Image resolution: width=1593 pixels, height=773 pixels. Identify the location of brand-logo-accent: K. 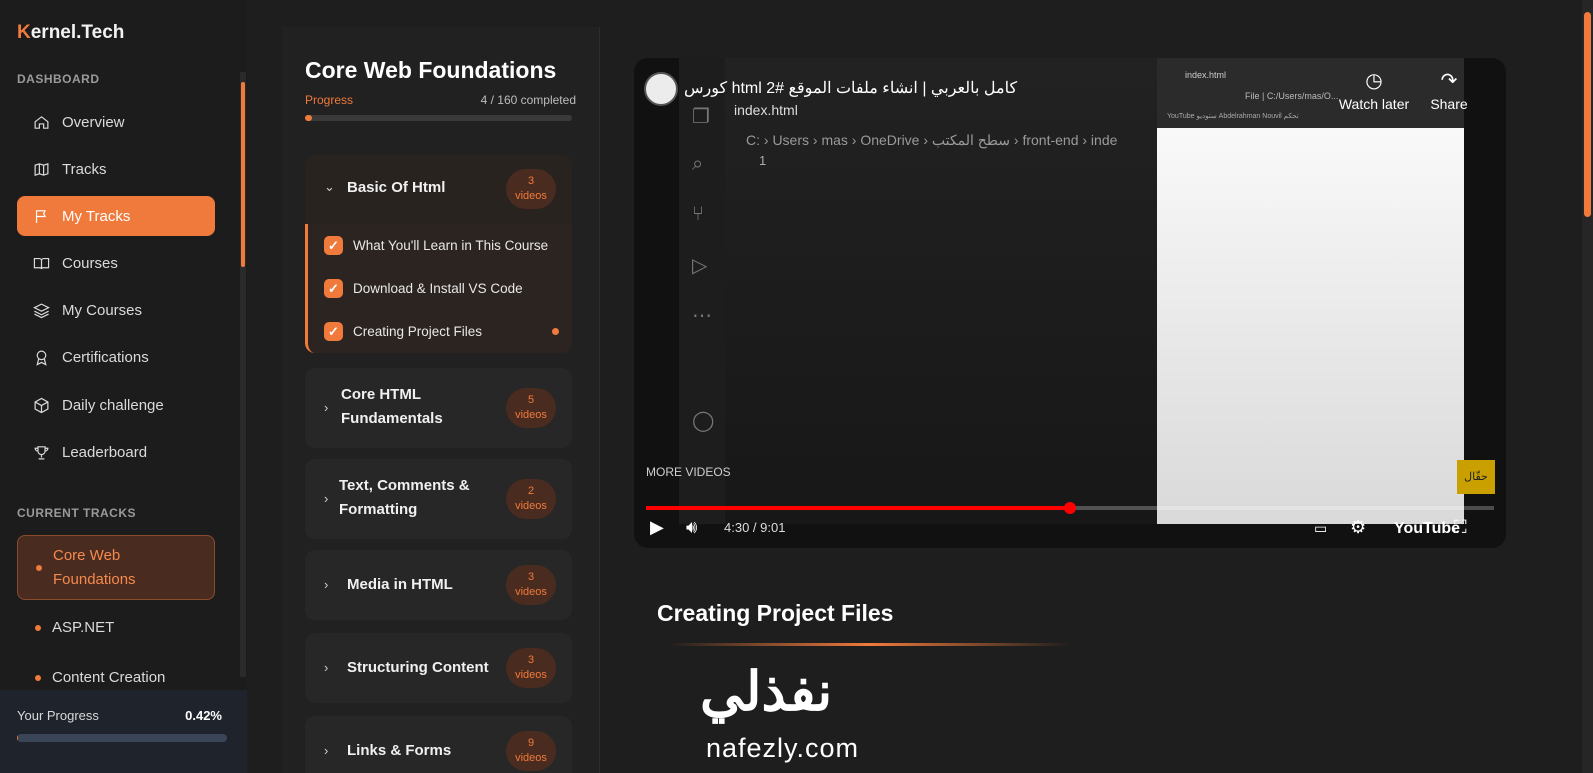
(24, 32).